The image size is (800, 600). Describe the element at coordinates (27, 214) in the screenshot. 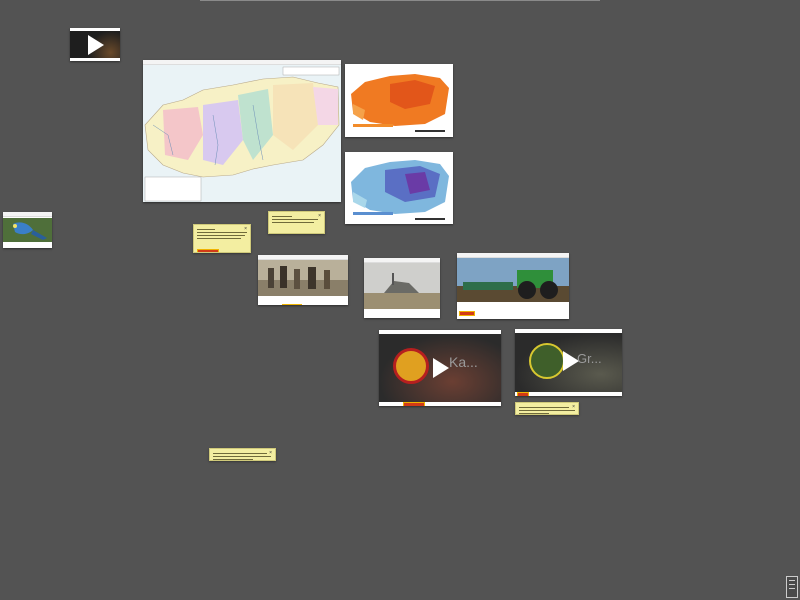

I see `parrot-header` at that location.